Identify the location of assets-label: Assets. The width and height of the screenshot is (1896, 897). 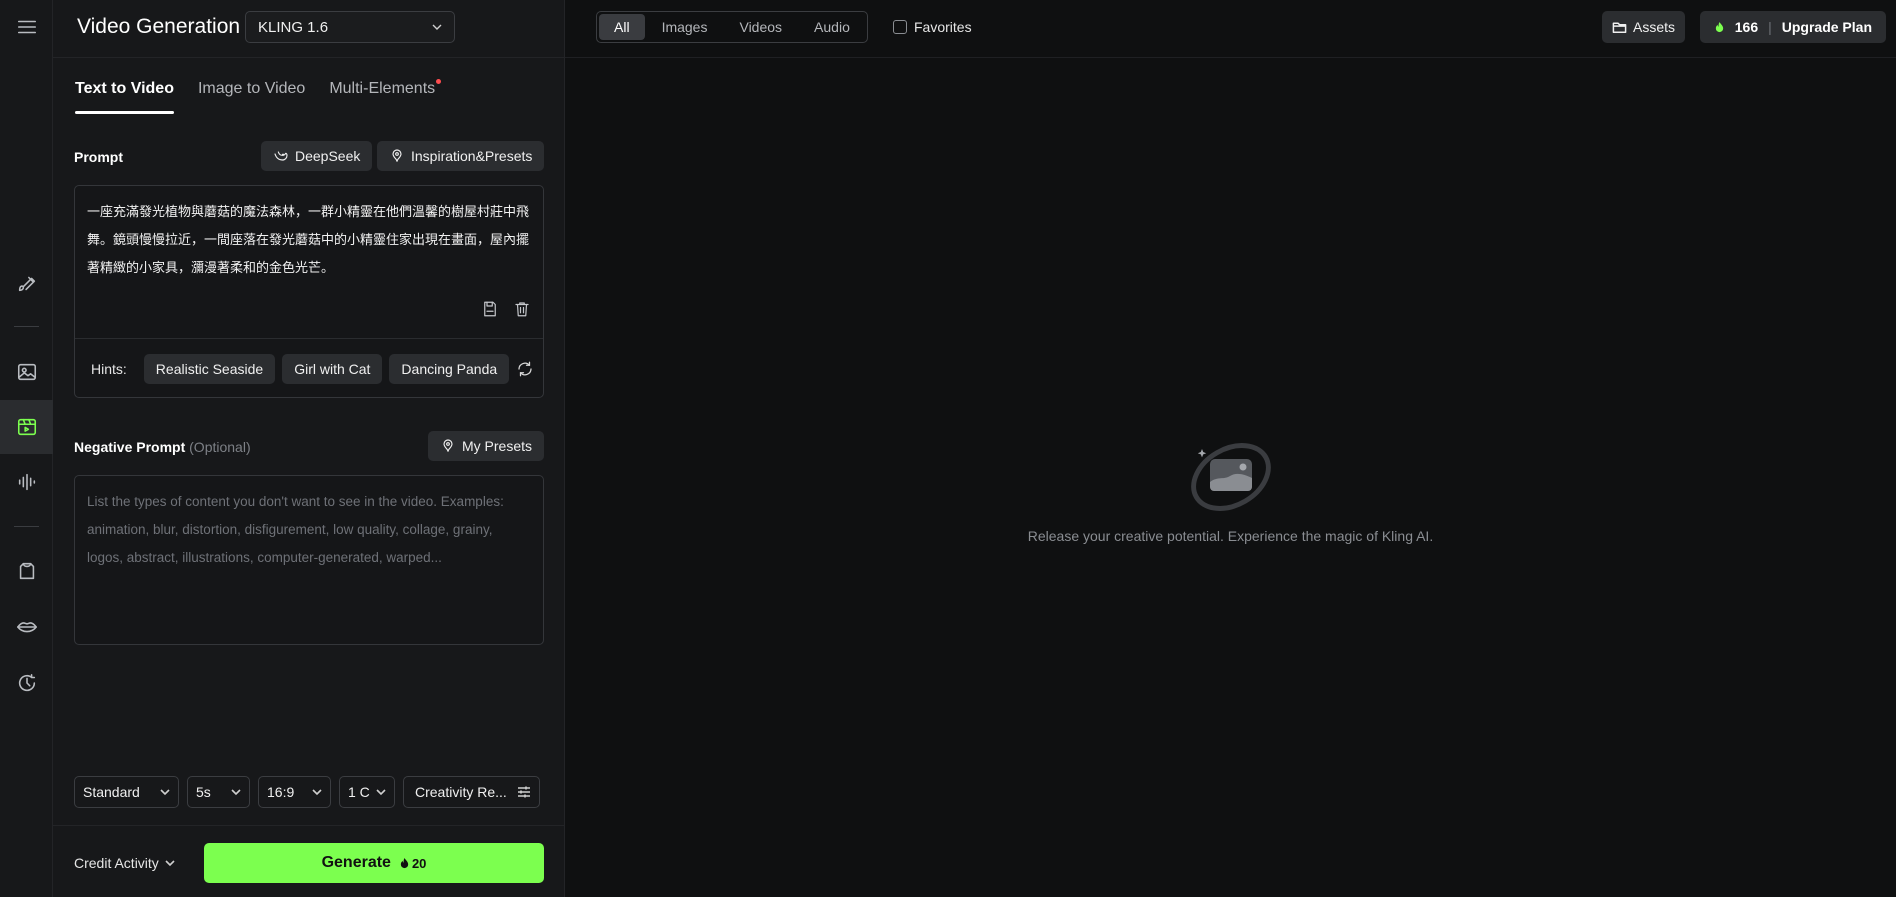
(1653, 27).